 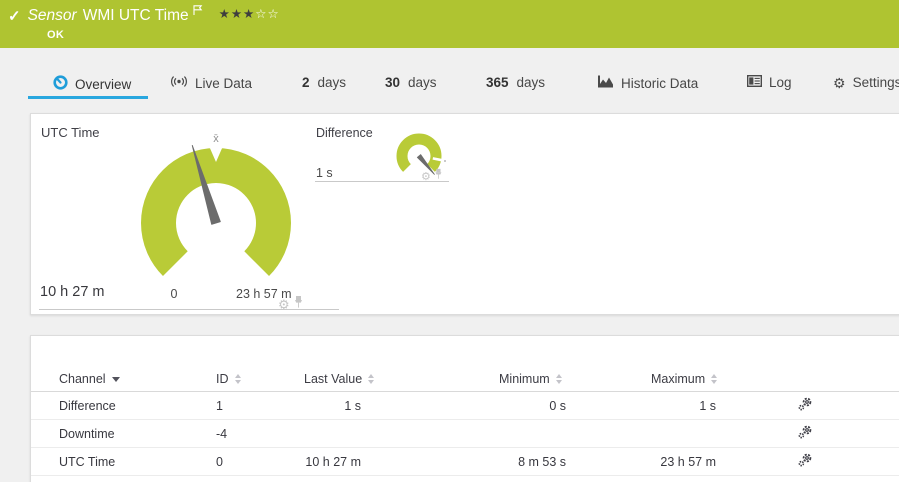 I want to click on sort-desc-icon, so click(x=115, y=379).